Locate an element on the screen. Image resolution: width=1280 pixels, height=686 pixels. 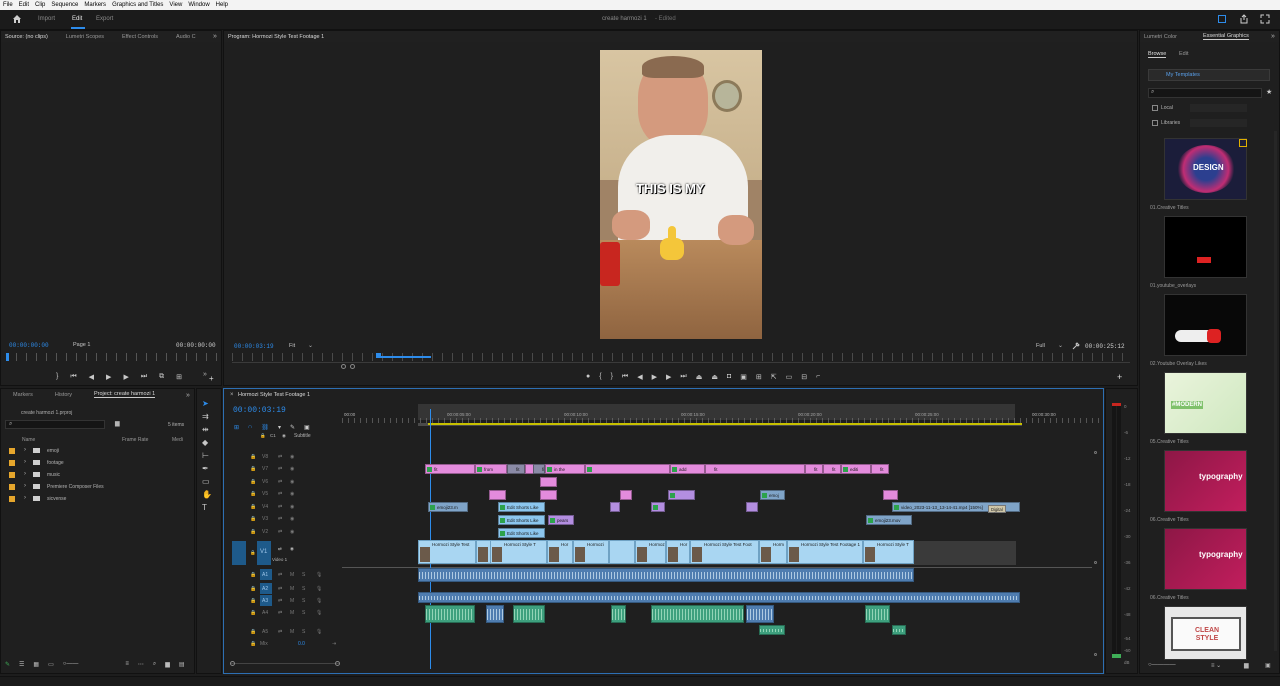
tab-edit: Edit is located at coordinates (77, 19).